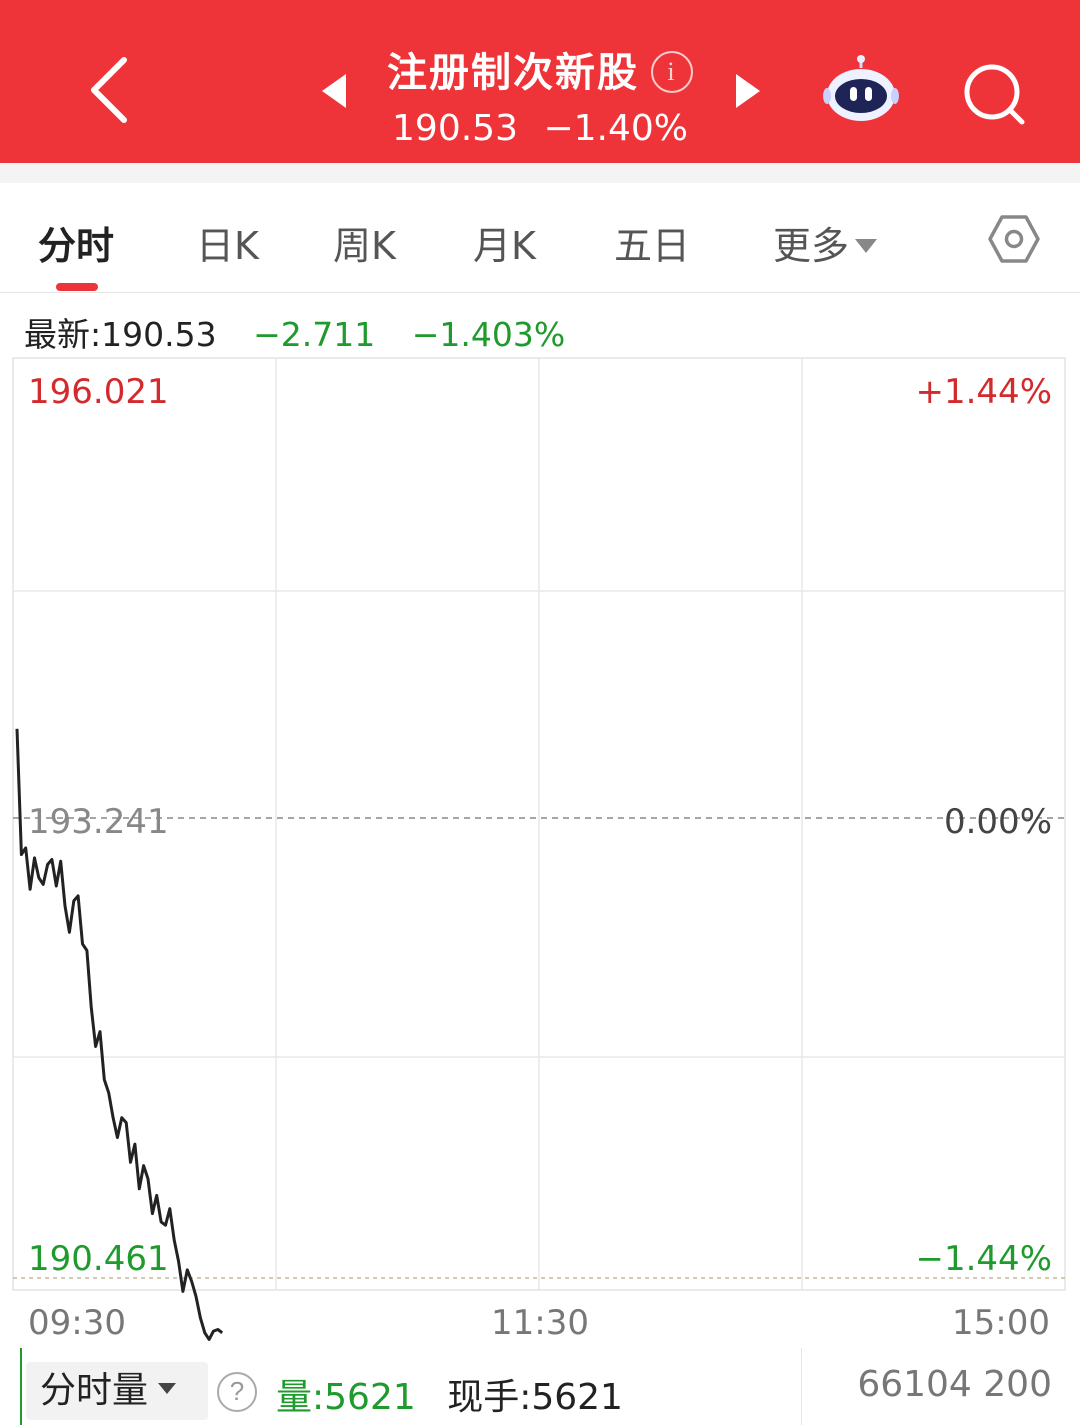 This screenshot has height=1425, width=1080. What do you see at coordinates (984, 392) in the screenshot?
I see `pct-axis-top-label: +1.44%` at bounding box center [984, 392].